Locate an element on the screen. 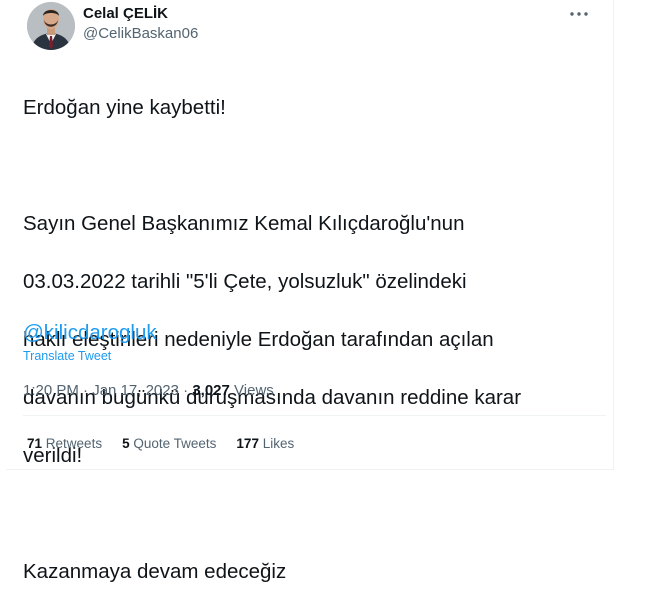  likes-count: 177 is located at coordinates (247, 443).